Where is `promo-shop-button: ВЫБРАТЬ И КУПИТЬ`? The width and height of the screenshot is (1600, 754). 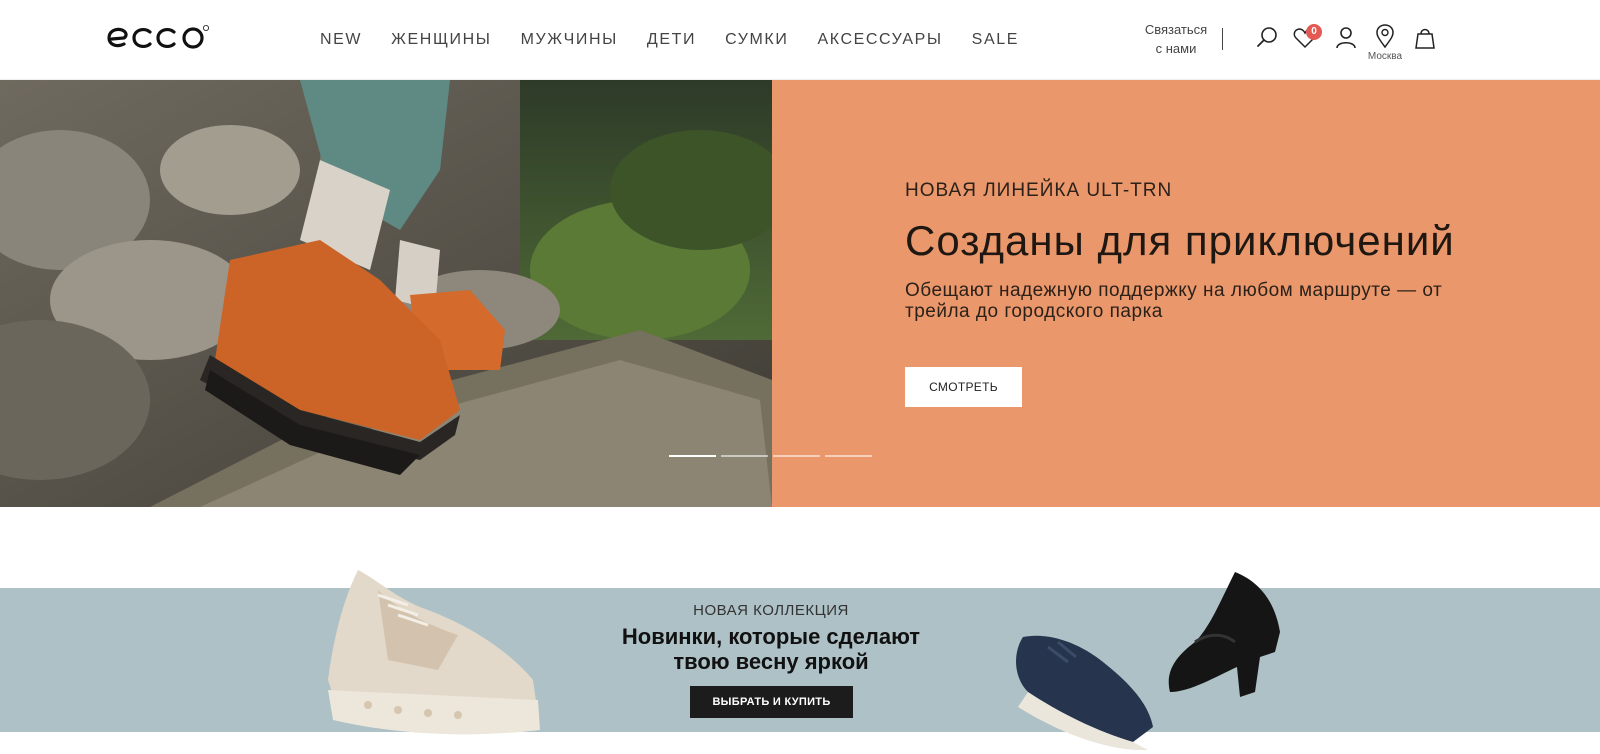 promo-shop-button: ВЫБРАТЬ И КУПИТЬ is located at coordinates (771, 702).